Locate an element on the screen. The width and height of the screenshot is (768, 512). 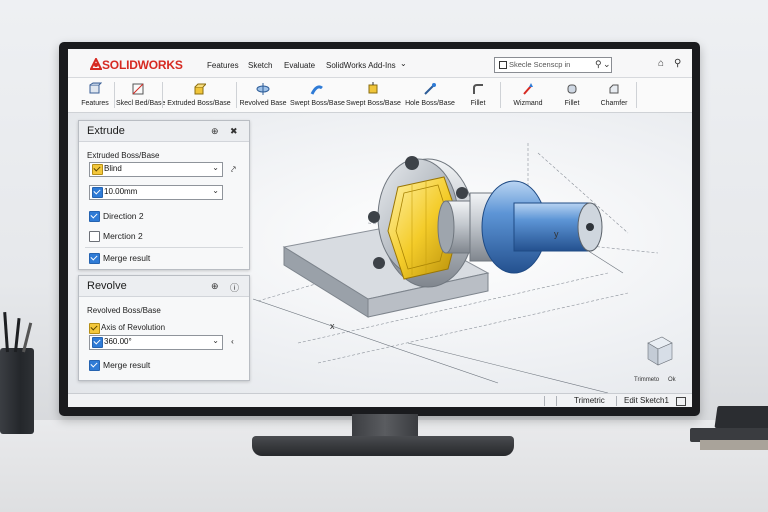
direction-flip-icon is located at coordinates (97, 169).